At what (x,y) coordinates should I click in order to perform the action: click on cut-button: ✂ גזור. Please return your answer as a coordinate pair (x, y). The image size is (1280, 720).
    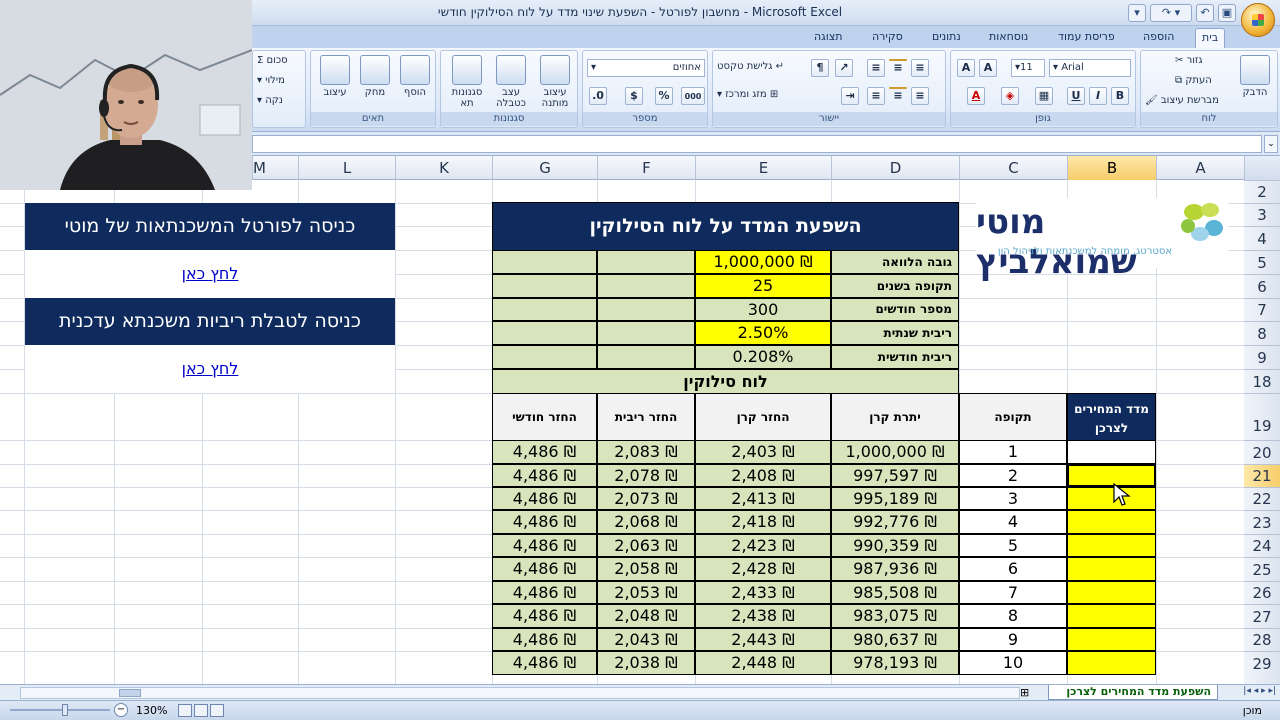
    Looking at the image, I should click on (1189, 60).